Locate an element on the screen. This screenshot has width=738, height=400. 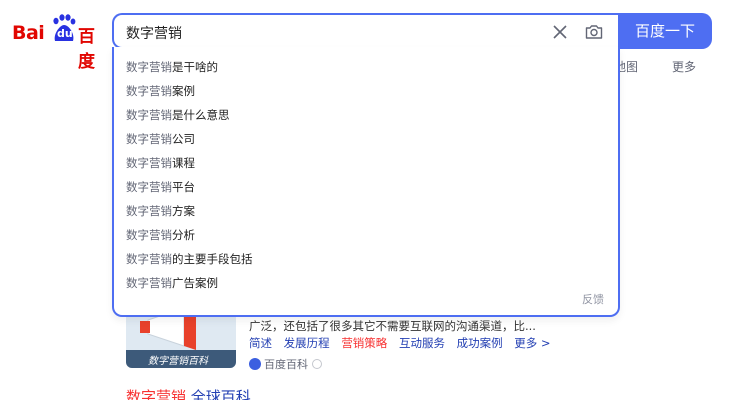
verified-icon is located at coordinates (317, 364).